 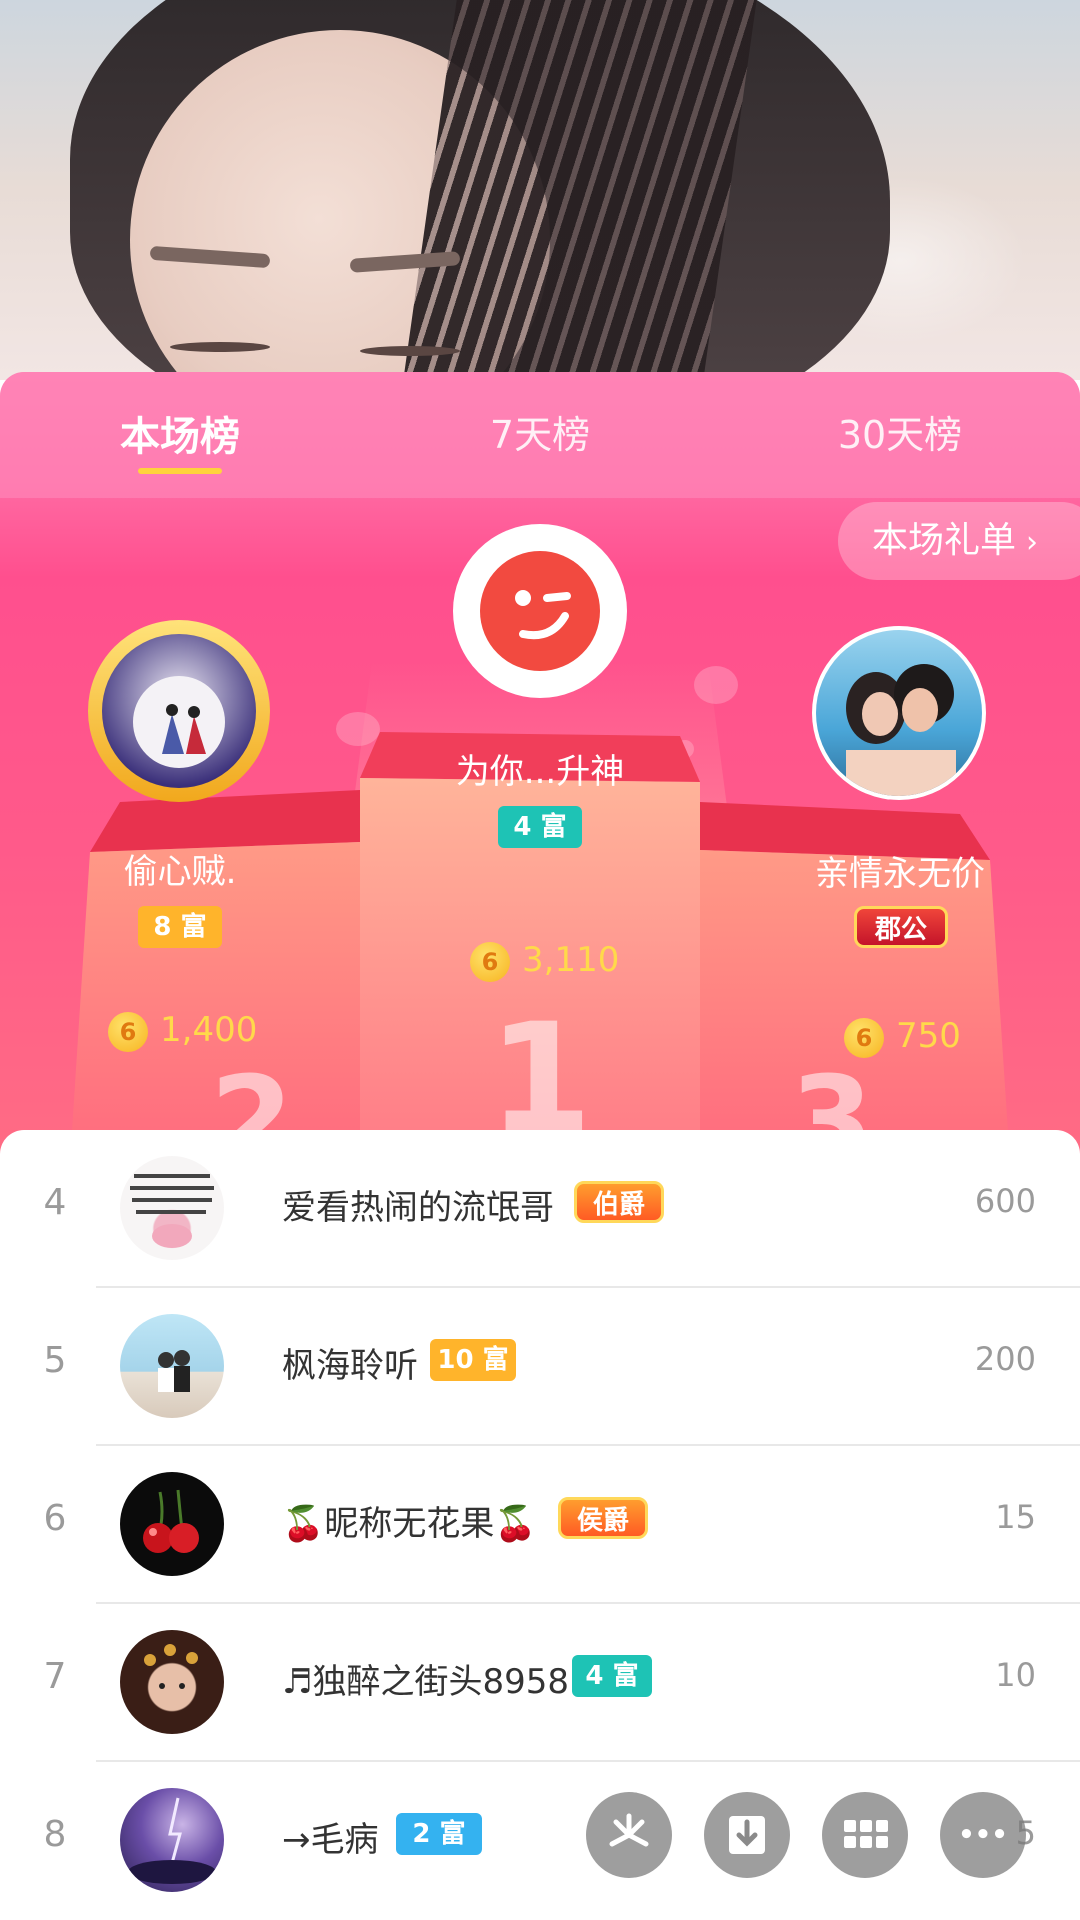 I want to click on tab-7-days: 7天榜, so click(x=540, y=431).